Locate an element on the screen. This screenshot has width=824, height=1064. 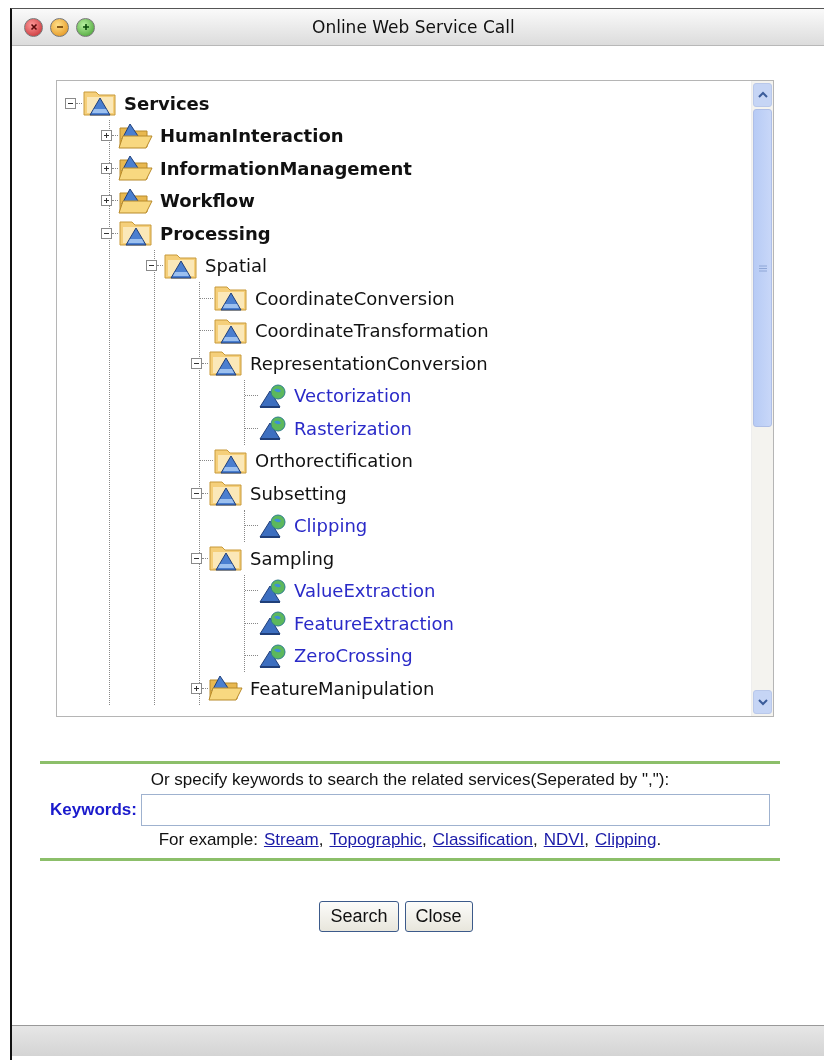
maximize-button is located at coordinates (85, 27).